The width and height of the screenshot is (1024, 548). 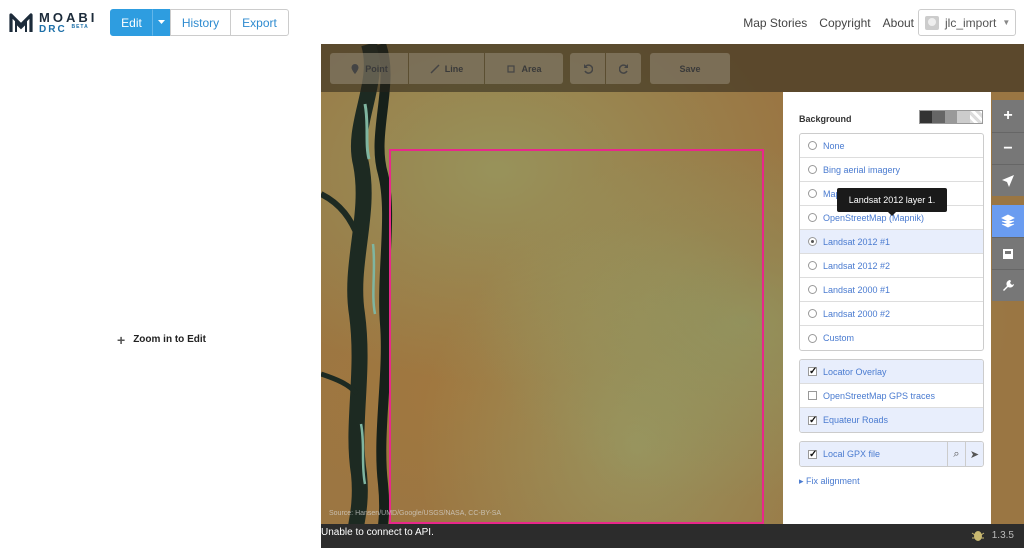 I want to click on triangle-right-icon: ▸, so click(x=801, y=481).